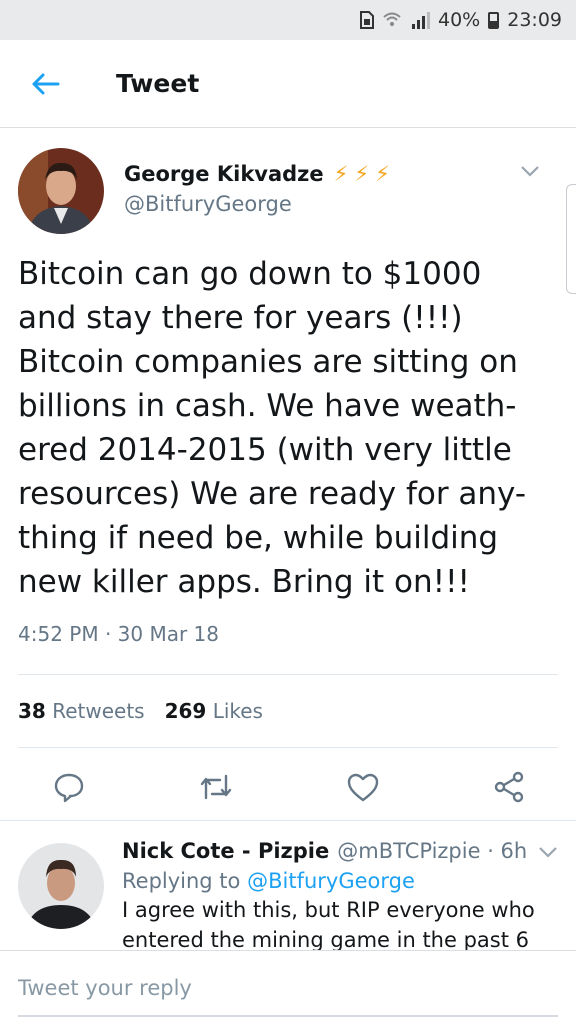  I want to click on share-button, so click(509, 787).